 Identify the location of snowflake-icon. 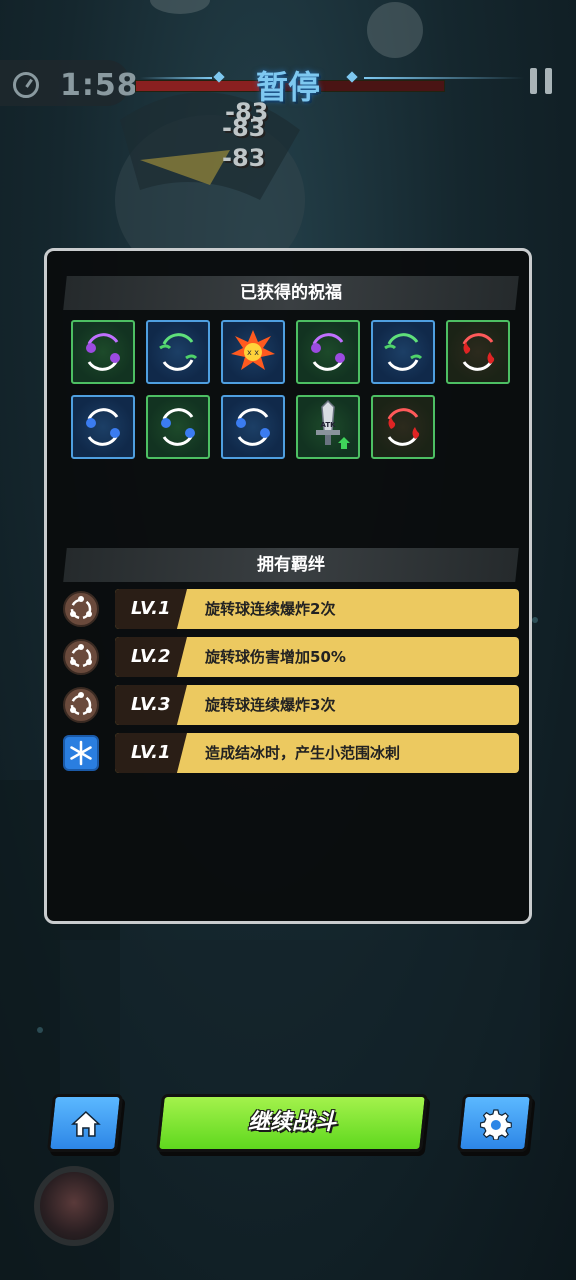
(81, 753).